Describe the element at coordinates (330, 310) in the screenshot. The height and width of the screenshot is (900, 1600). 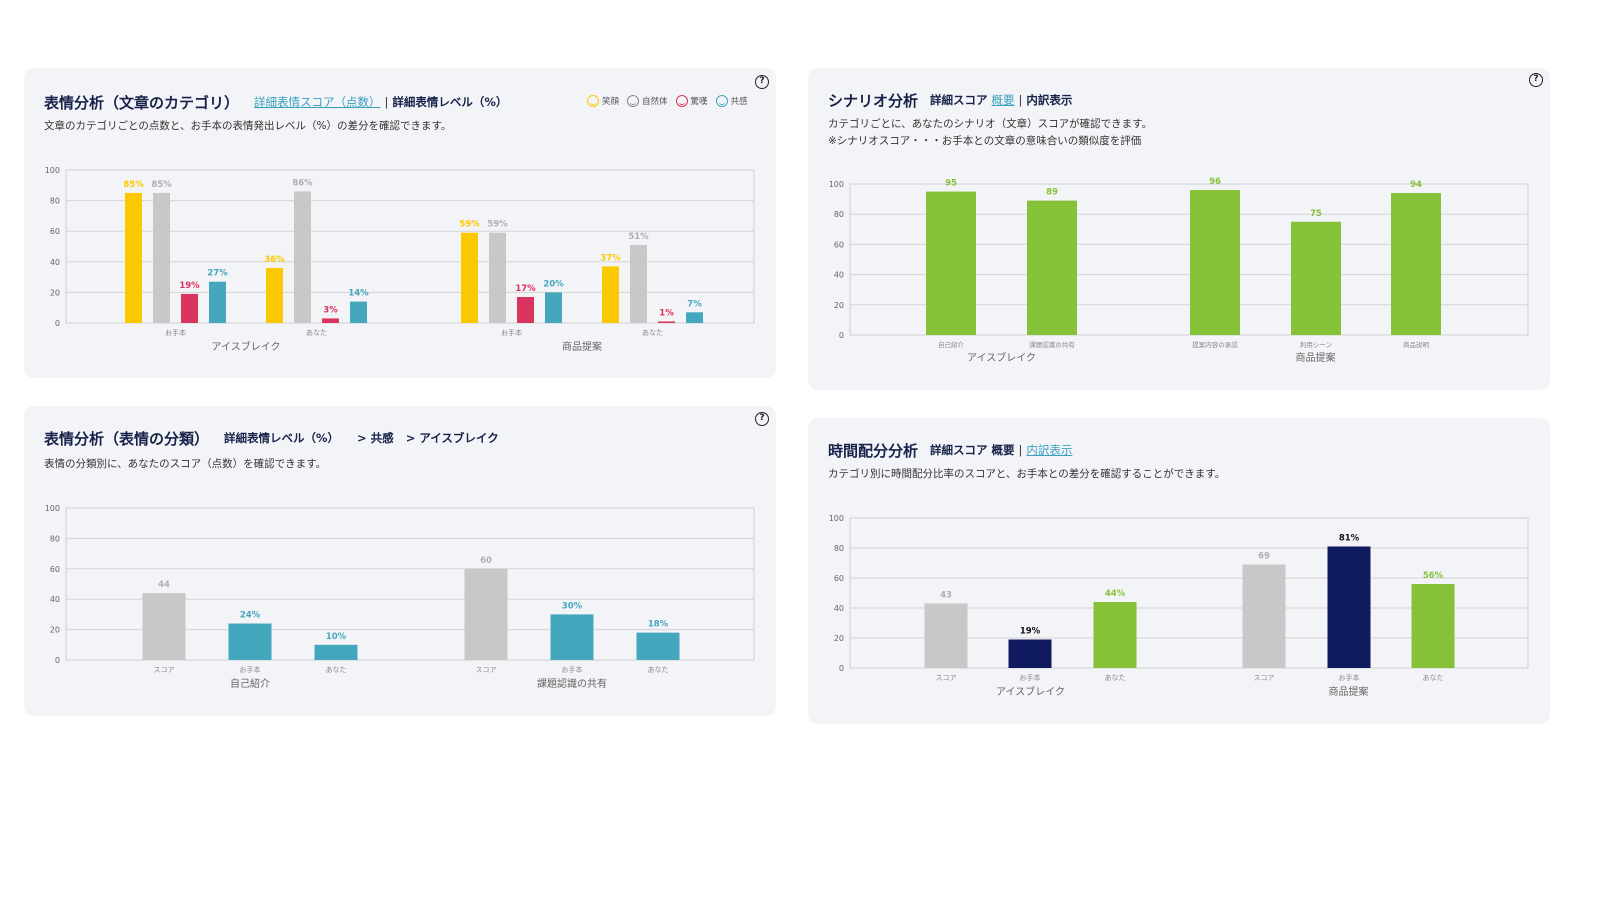
I see `bar-value-label: 3%` at that location.